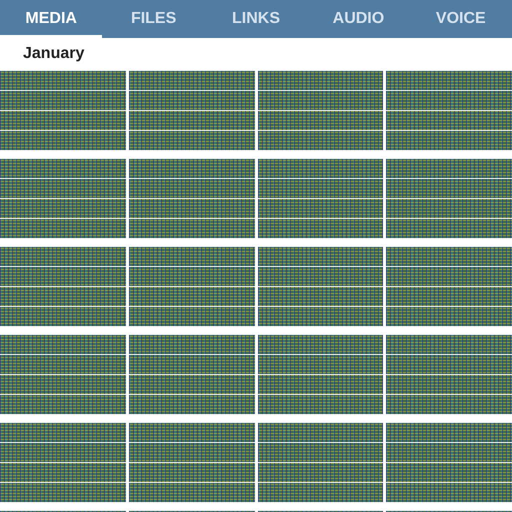 This screenshot has height=512, width=512. I want to click on tab: LINKS, so click(256, 19).